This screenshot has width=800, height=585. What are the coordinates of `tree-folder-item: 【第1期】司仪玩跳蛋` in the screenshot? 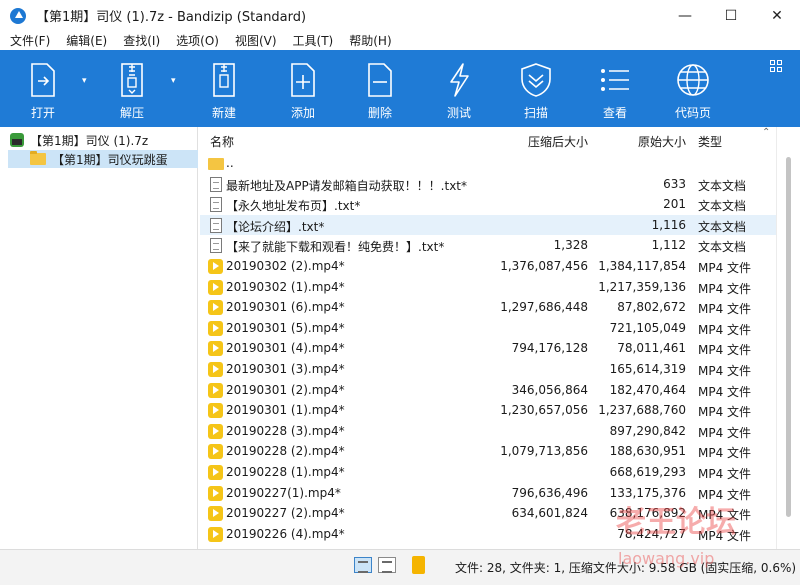 It's located at (103, 159).